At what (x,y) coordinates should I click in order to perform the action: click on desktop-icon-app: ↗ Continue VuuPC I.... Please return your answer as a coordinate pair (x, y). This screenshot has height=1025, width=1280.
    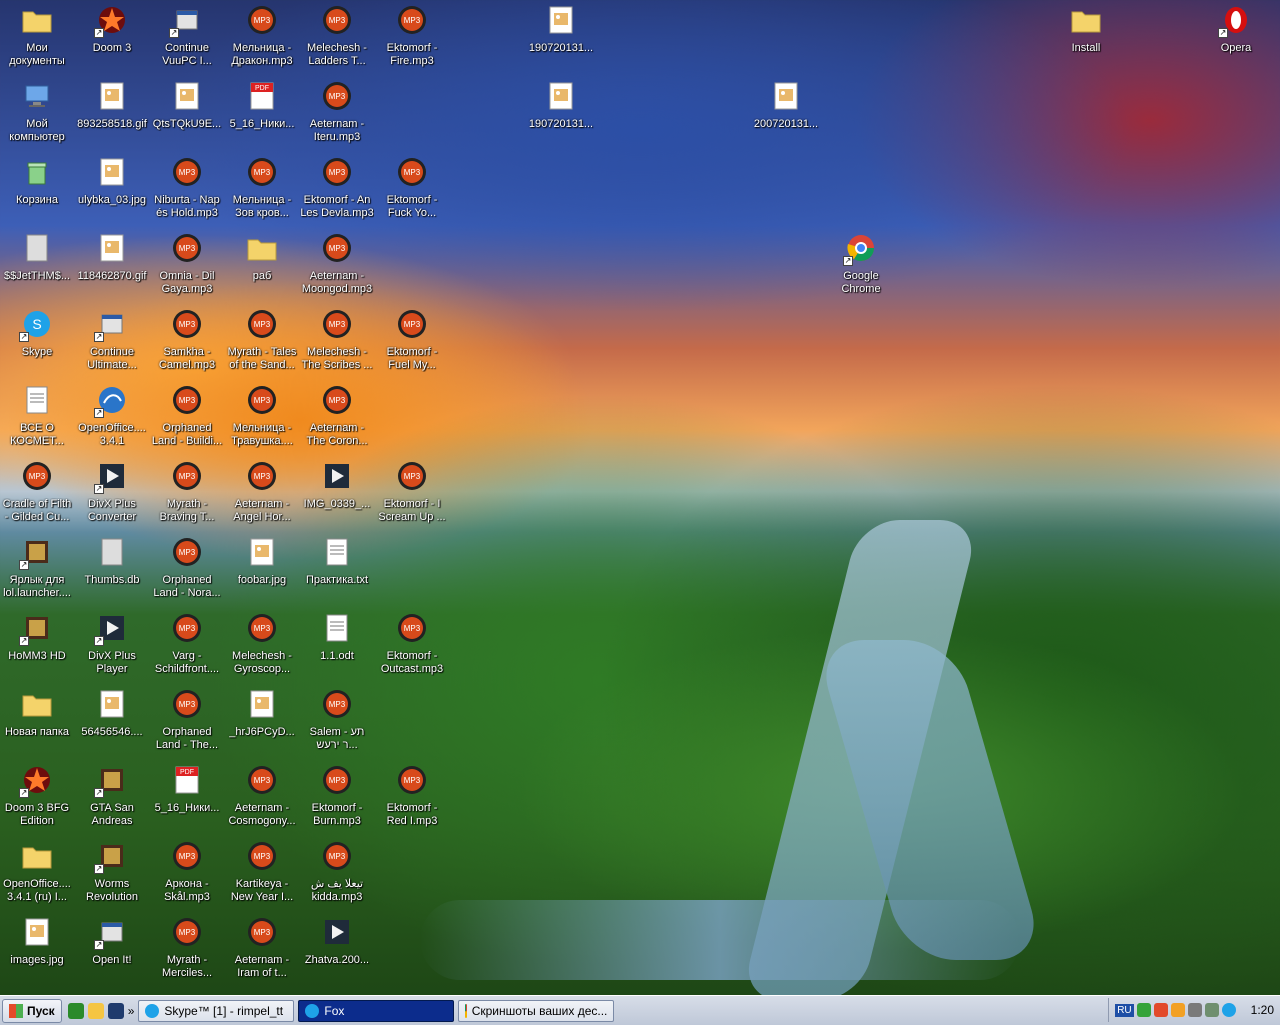
    Looking at the image, I should click on (187, 37).